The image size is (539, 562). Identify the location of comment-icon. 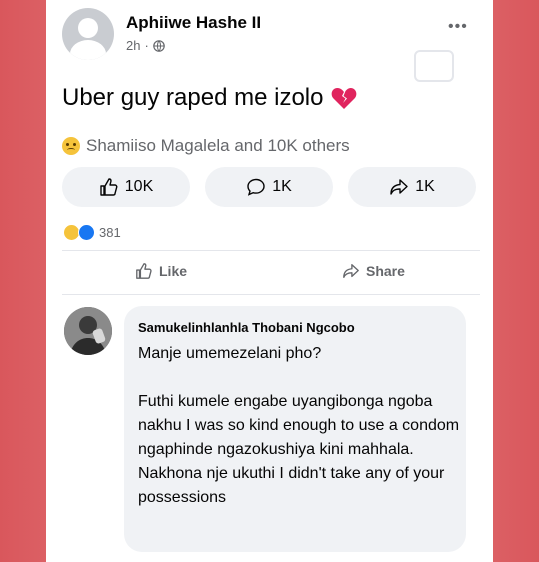
(256, 187).